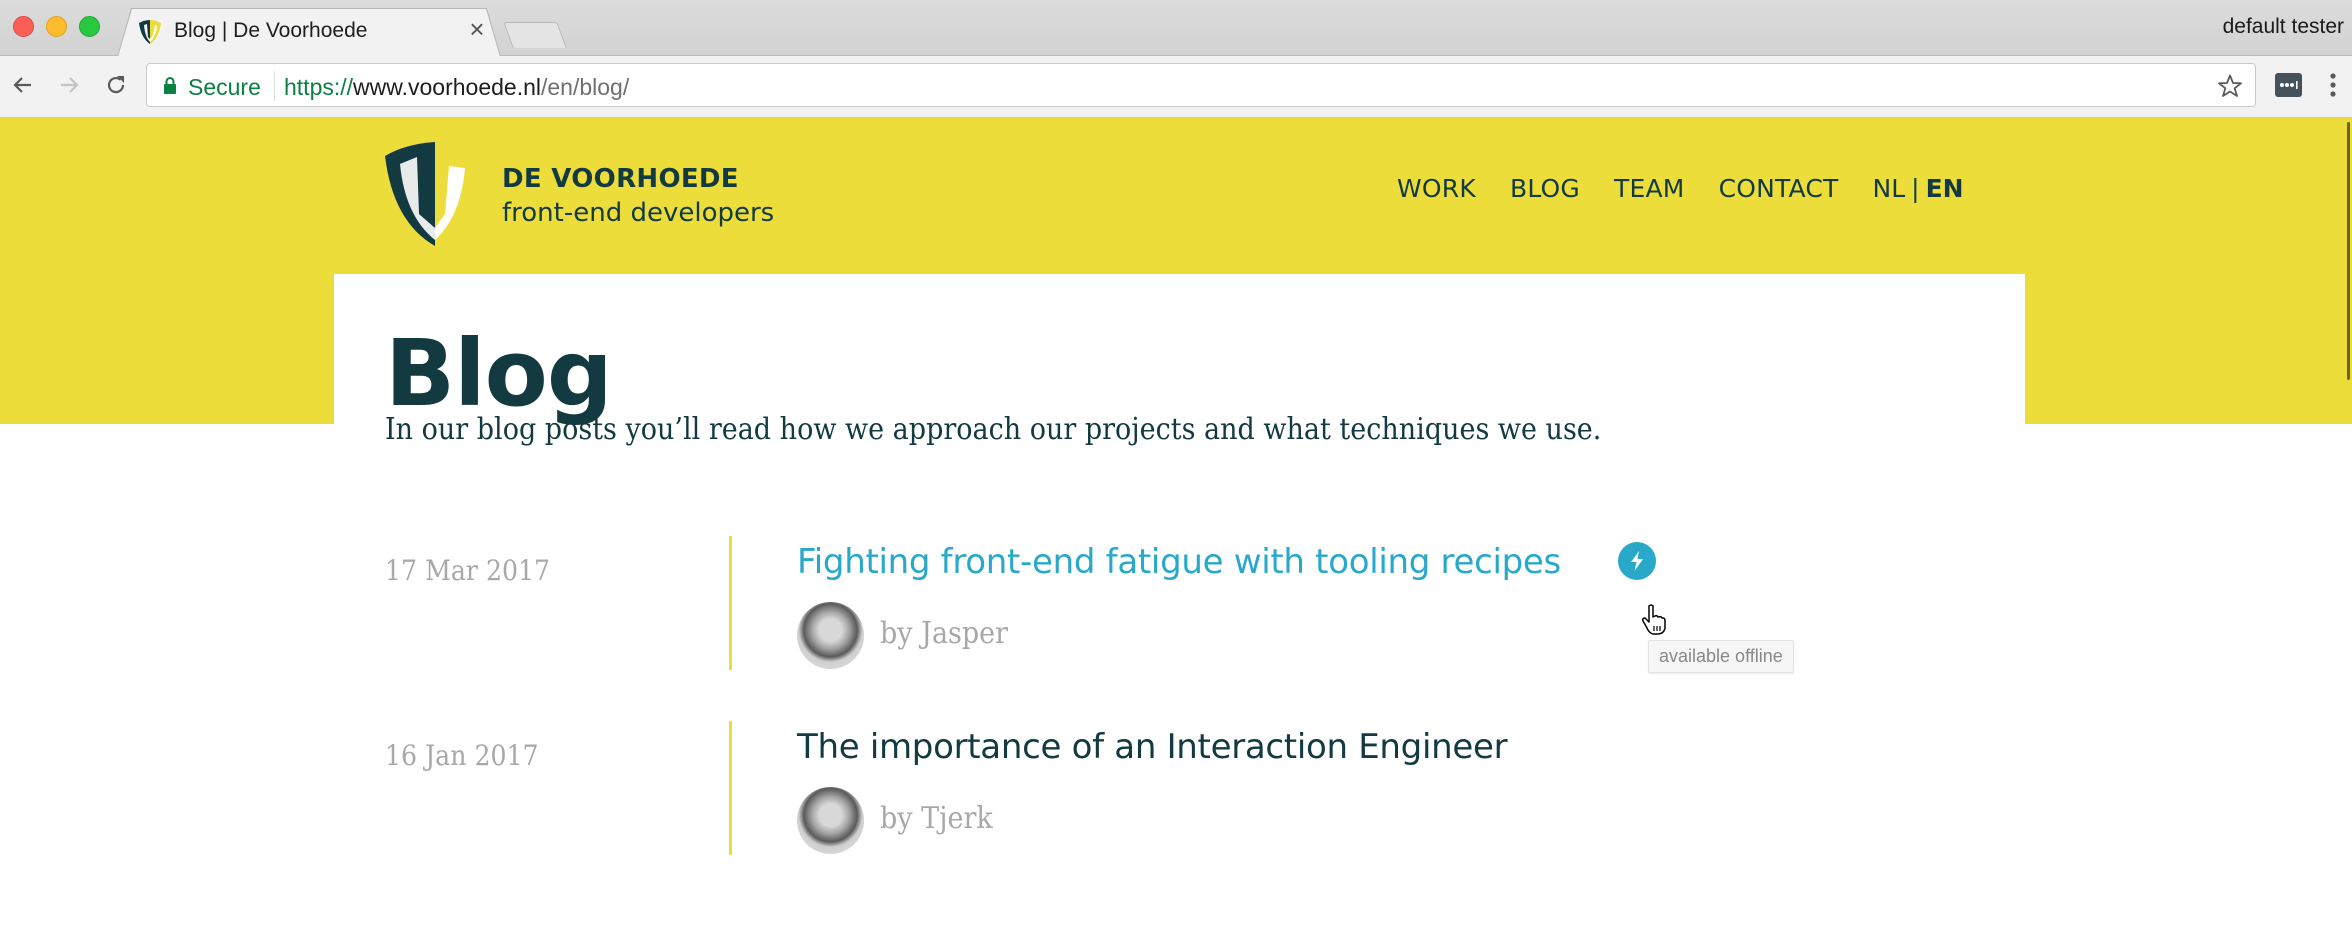 The width and height of the screenshot is (2352, 934). What do you see at coordinates (2333, 85) in the screenshot?
I see `kebab-menu-icon` at bounding box center [2333, 85].